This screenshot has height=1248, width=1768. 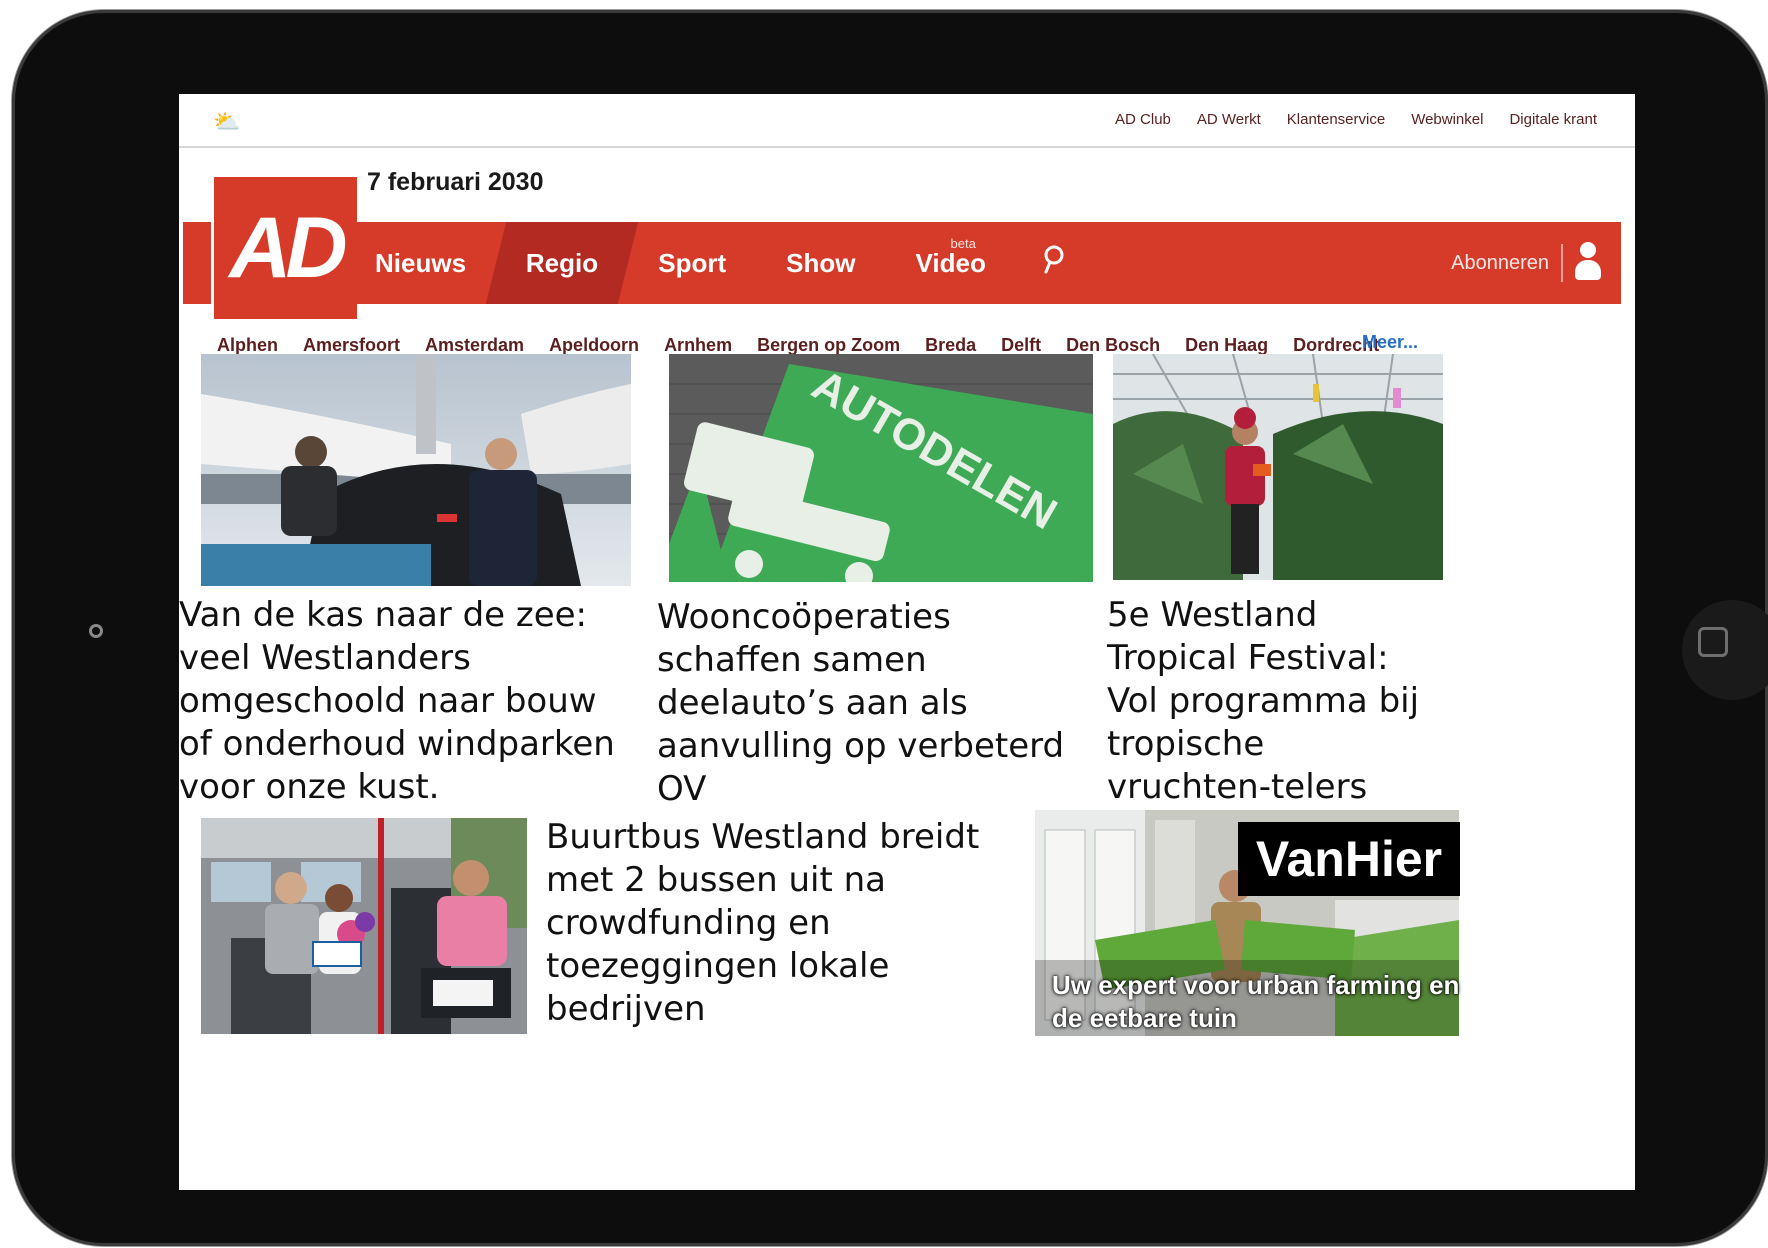 I want to click on camera-icon, so click(x=96, y=631).